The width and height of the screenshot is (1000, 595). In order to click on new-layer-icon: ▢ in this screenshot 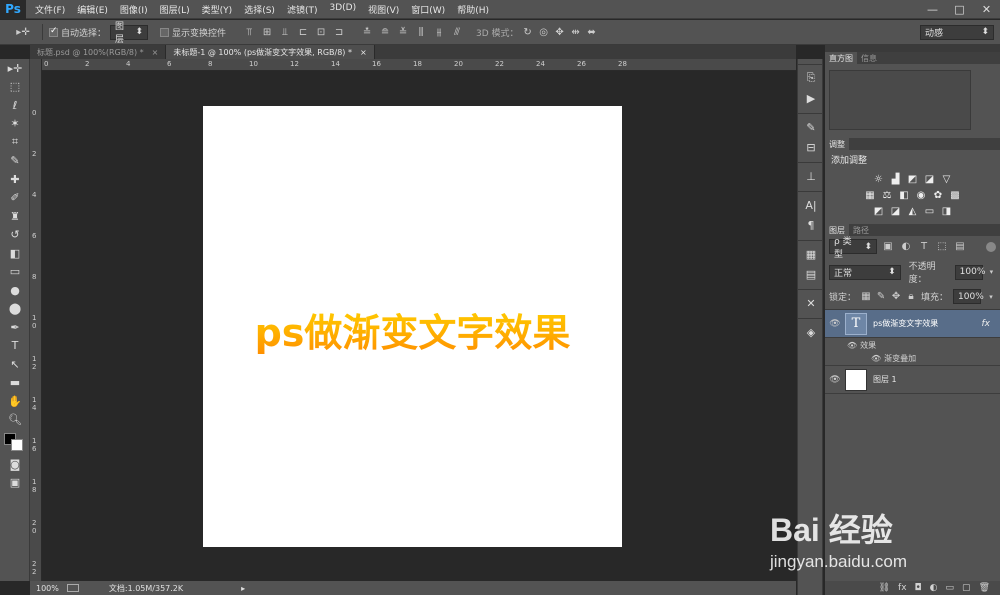, I will do `click(966, 588)`.